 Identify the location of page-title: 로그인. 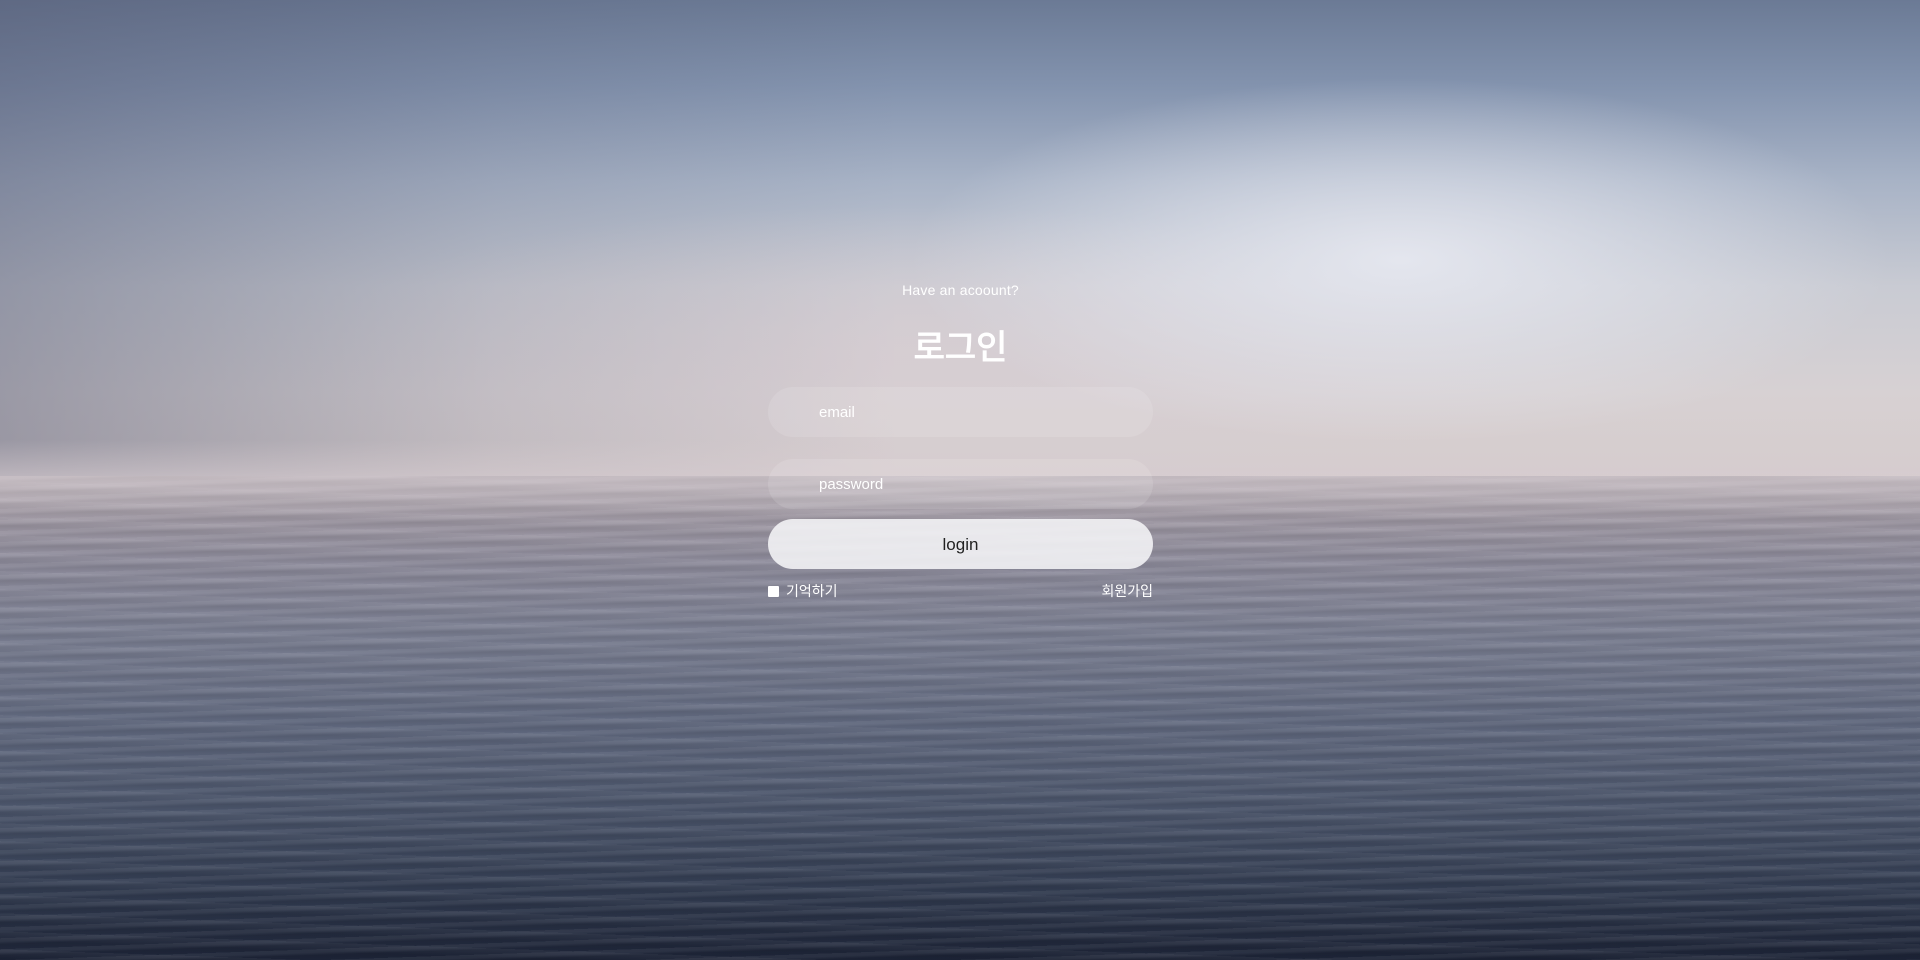
(960, 348).